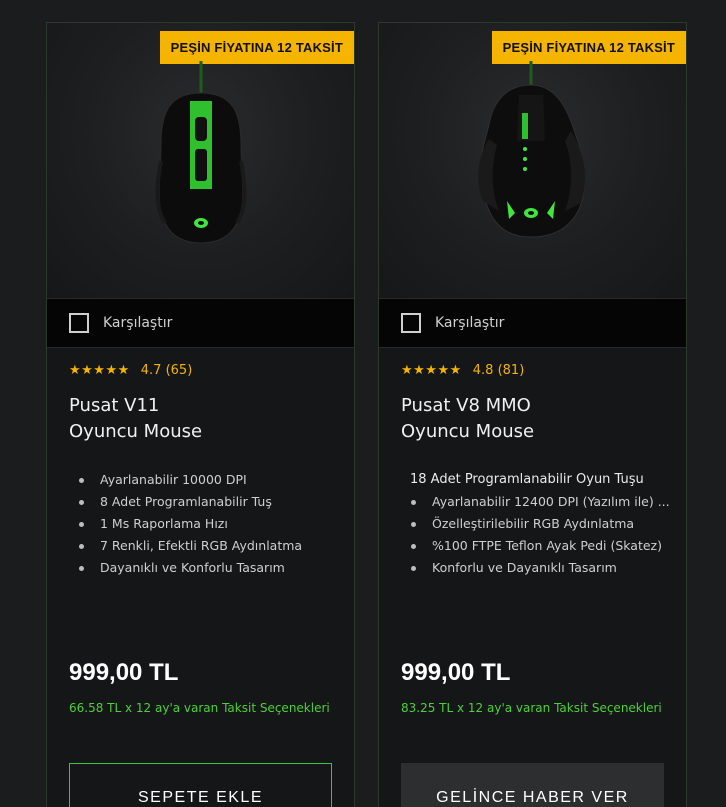 The image size is (726, 807). What do you see at coordinates (204, 568) in the screenshot?
I see `feature-item: Dayanıklı ve Konforlu Tasarım` at bounding box center [204, 568].